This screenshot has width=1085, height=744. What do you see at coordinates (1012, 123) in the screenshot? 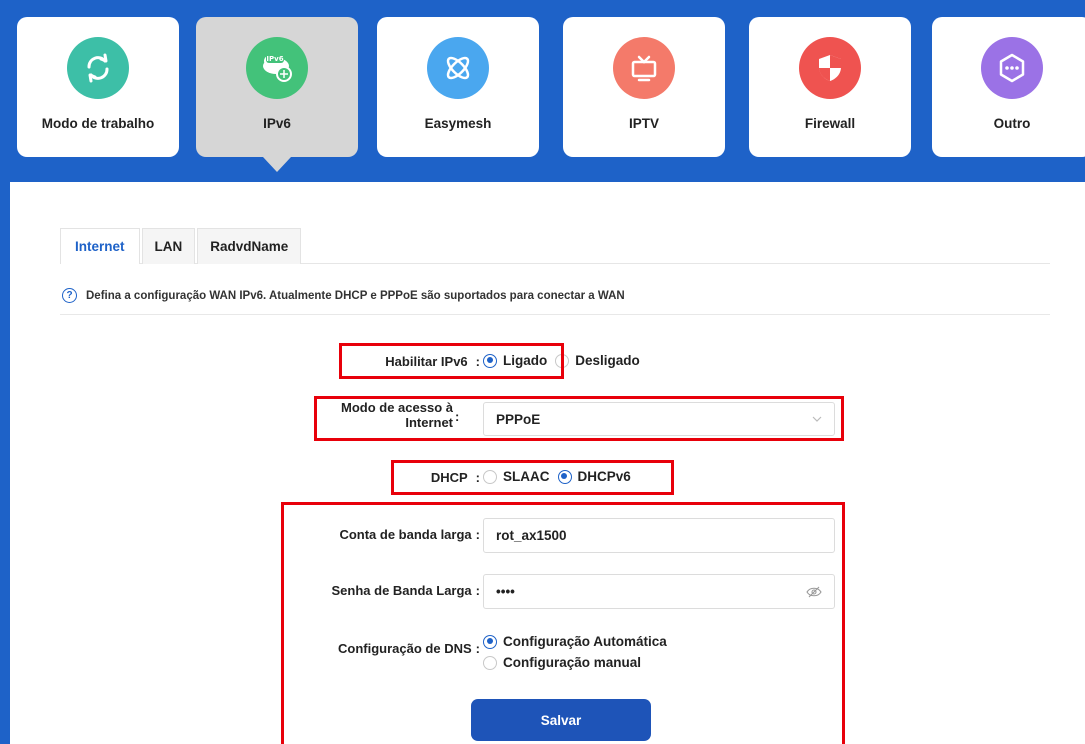
I see `tile-label: Outro` at bounding box center [1012, 123].